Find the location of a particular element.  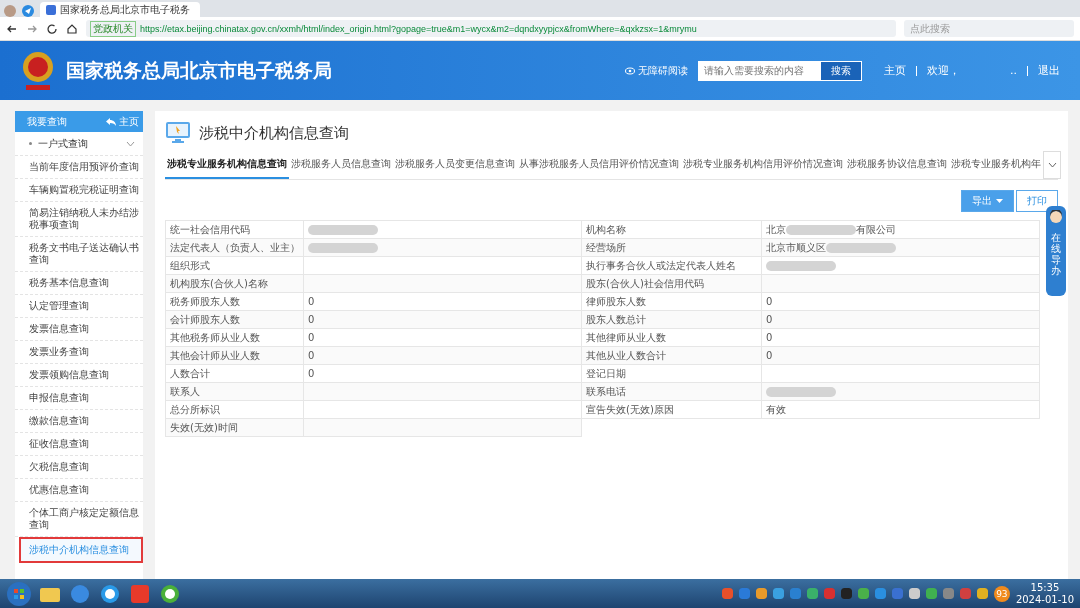

field-label: 宣告失效(无效)原因 is located at coordinates (671, 409).